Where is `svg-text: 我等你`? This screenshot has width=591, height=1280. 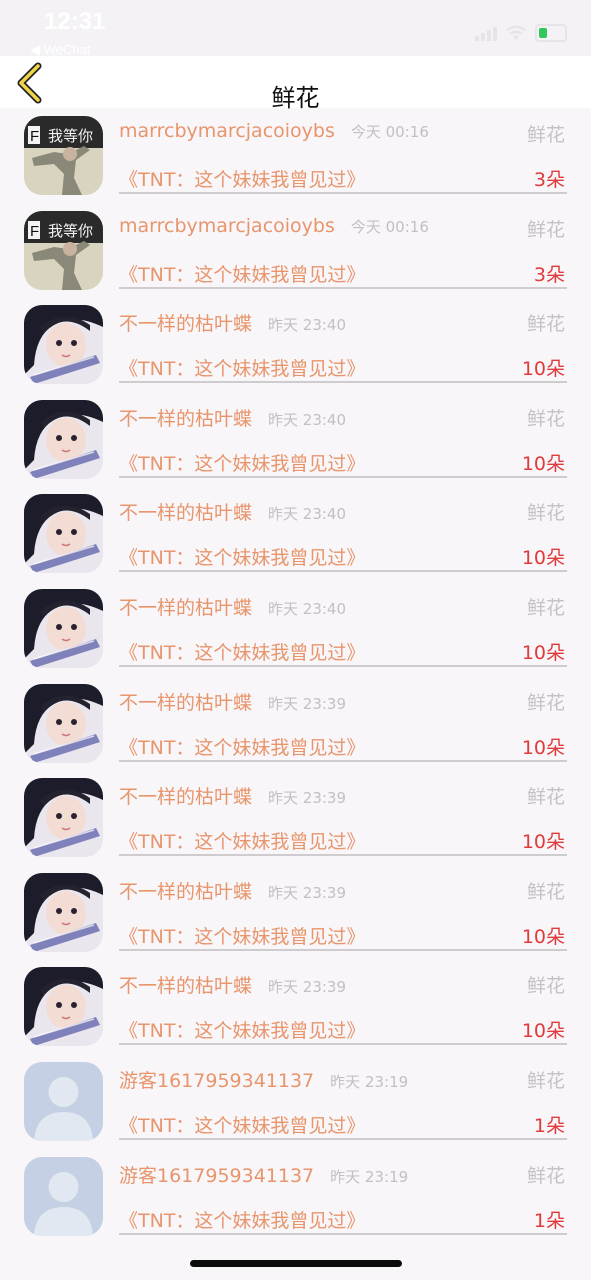 svg-text: 我等你 is located at coordinates (70, 136).